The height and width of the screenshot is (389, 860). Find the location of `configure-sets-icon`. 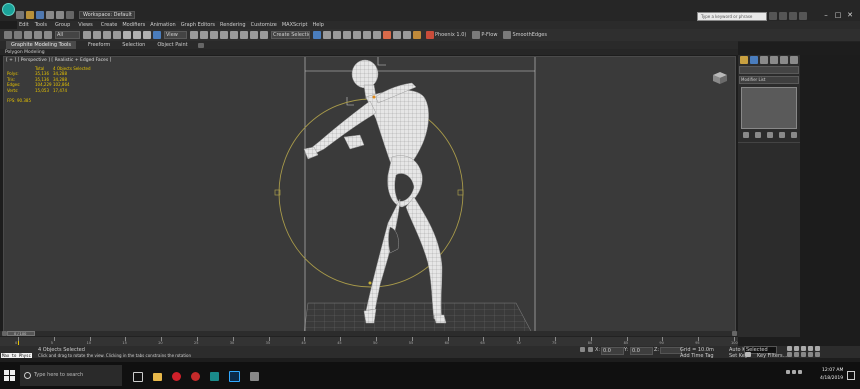

configure-sets-icon is located at coordinates (794, 135).